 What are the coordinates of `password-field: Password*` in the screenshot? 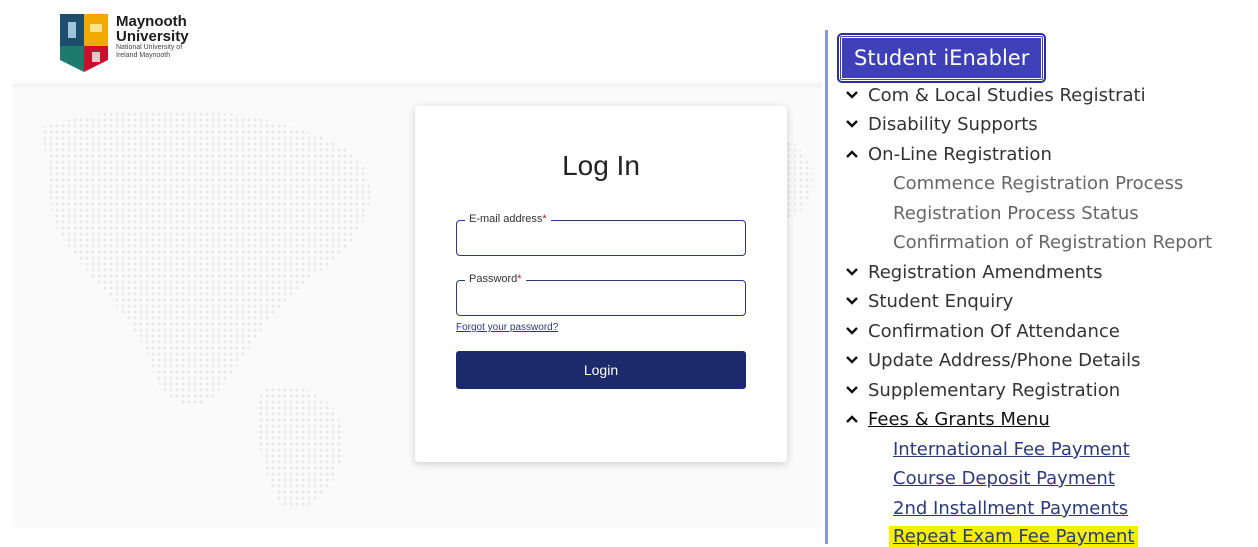 It's located at (601, 294).